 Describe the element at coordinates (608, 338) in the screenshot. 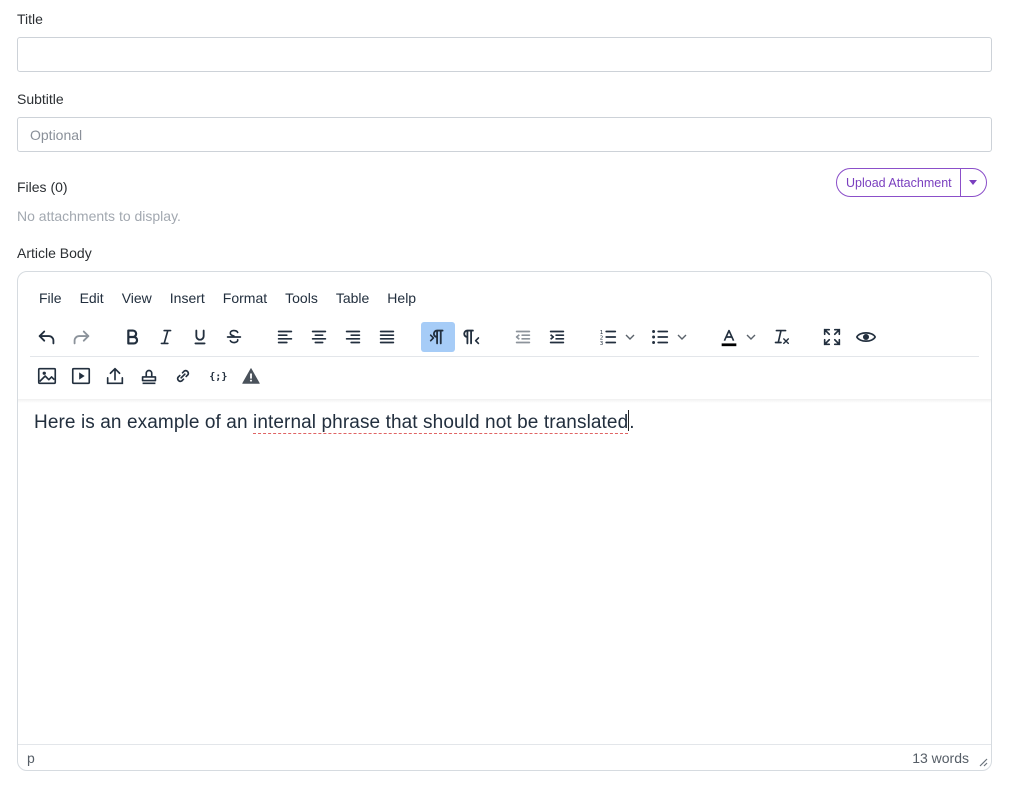

I see `numbered-list-icon: 123` at that location.